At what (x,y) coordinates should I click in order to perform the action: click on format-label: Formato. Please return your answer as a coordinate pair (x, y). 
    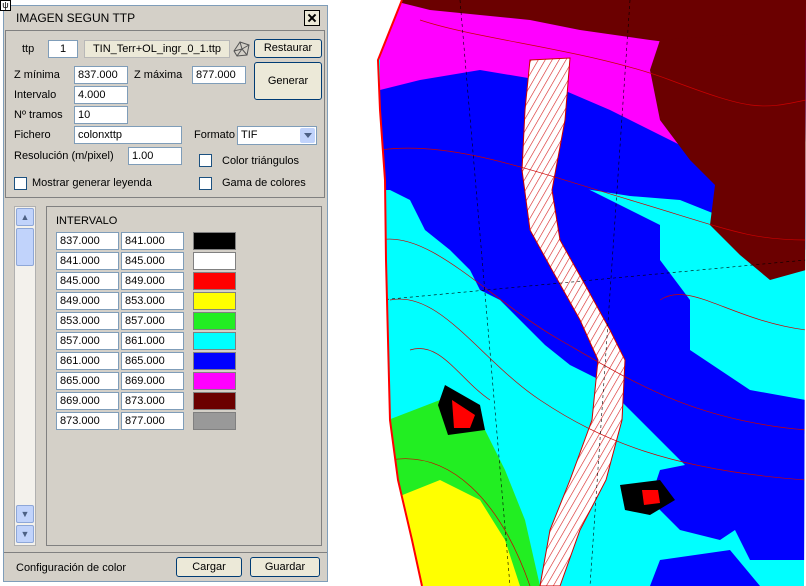
    Looking at the image, I should click on (214, 135).